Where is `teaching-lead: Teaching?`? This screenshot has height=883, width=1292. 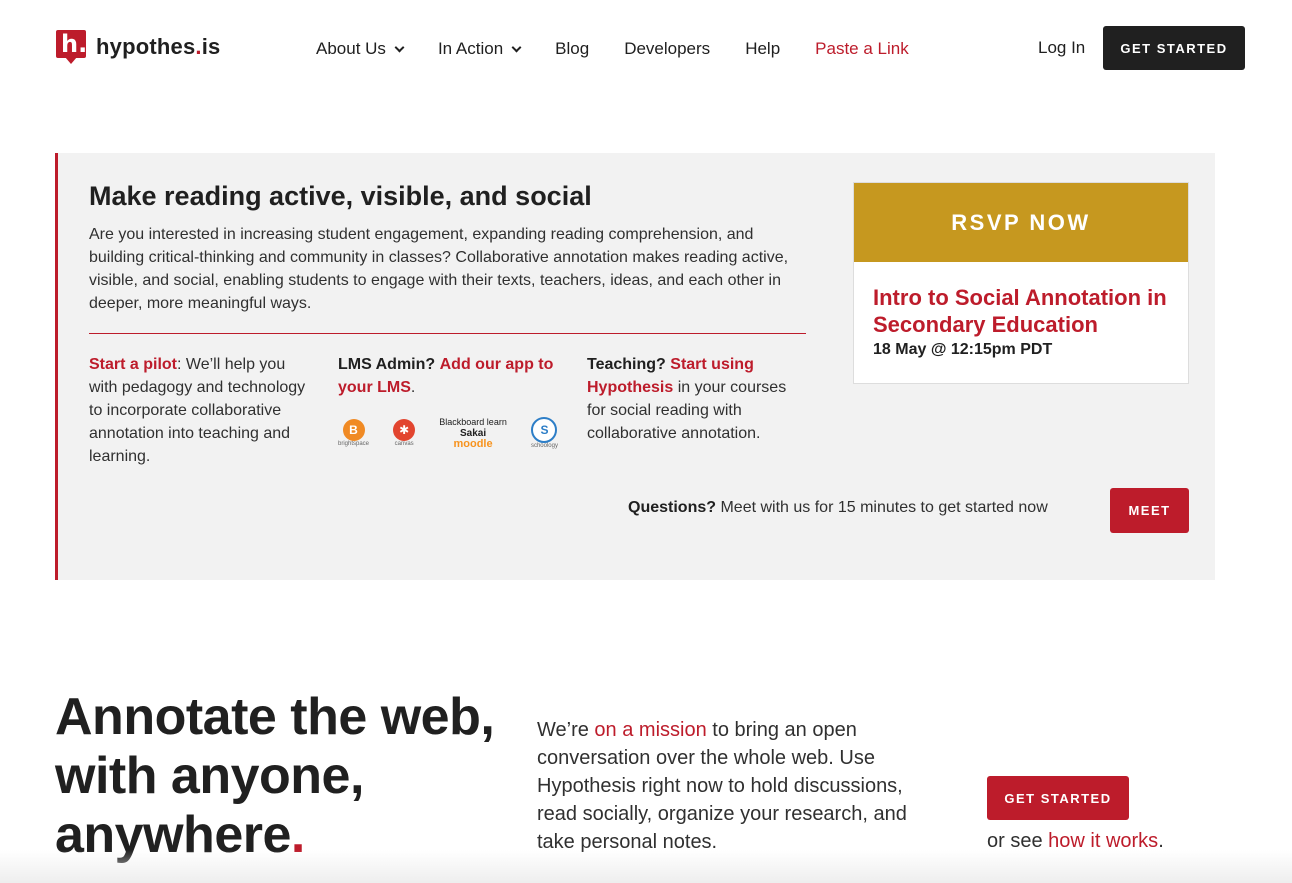 teaching-lead: Teaching? is located at coordinates (626, 364).